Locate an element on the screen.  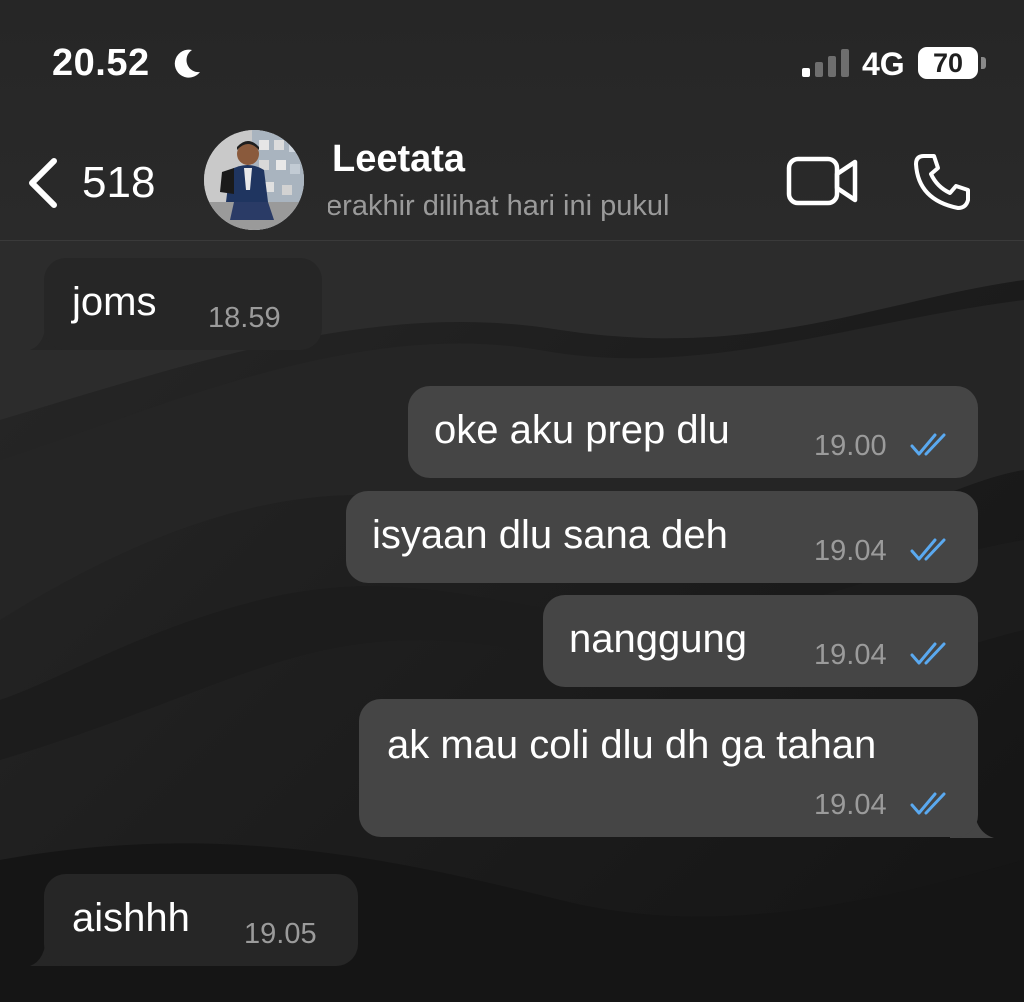
network-label: 4G is located at coordinates (883, 64).